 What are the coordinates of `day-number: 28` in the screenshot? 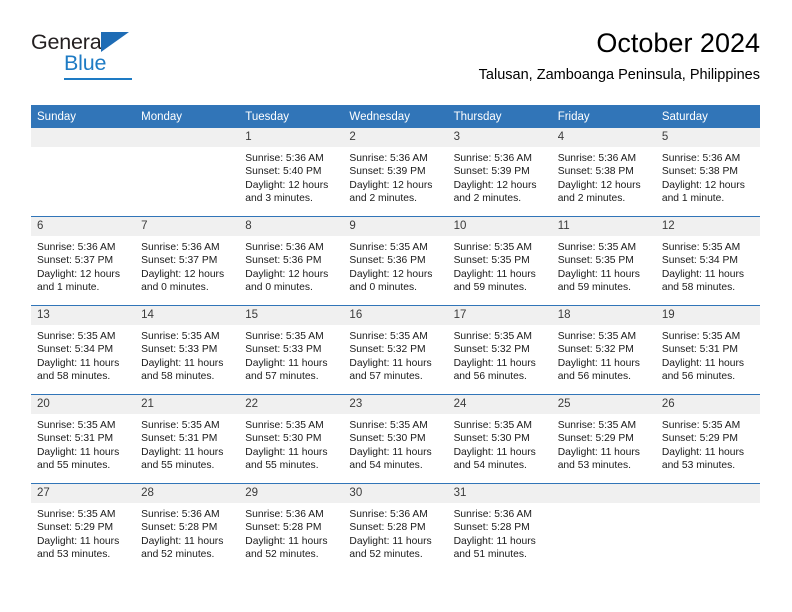 It's located at (187, 493).